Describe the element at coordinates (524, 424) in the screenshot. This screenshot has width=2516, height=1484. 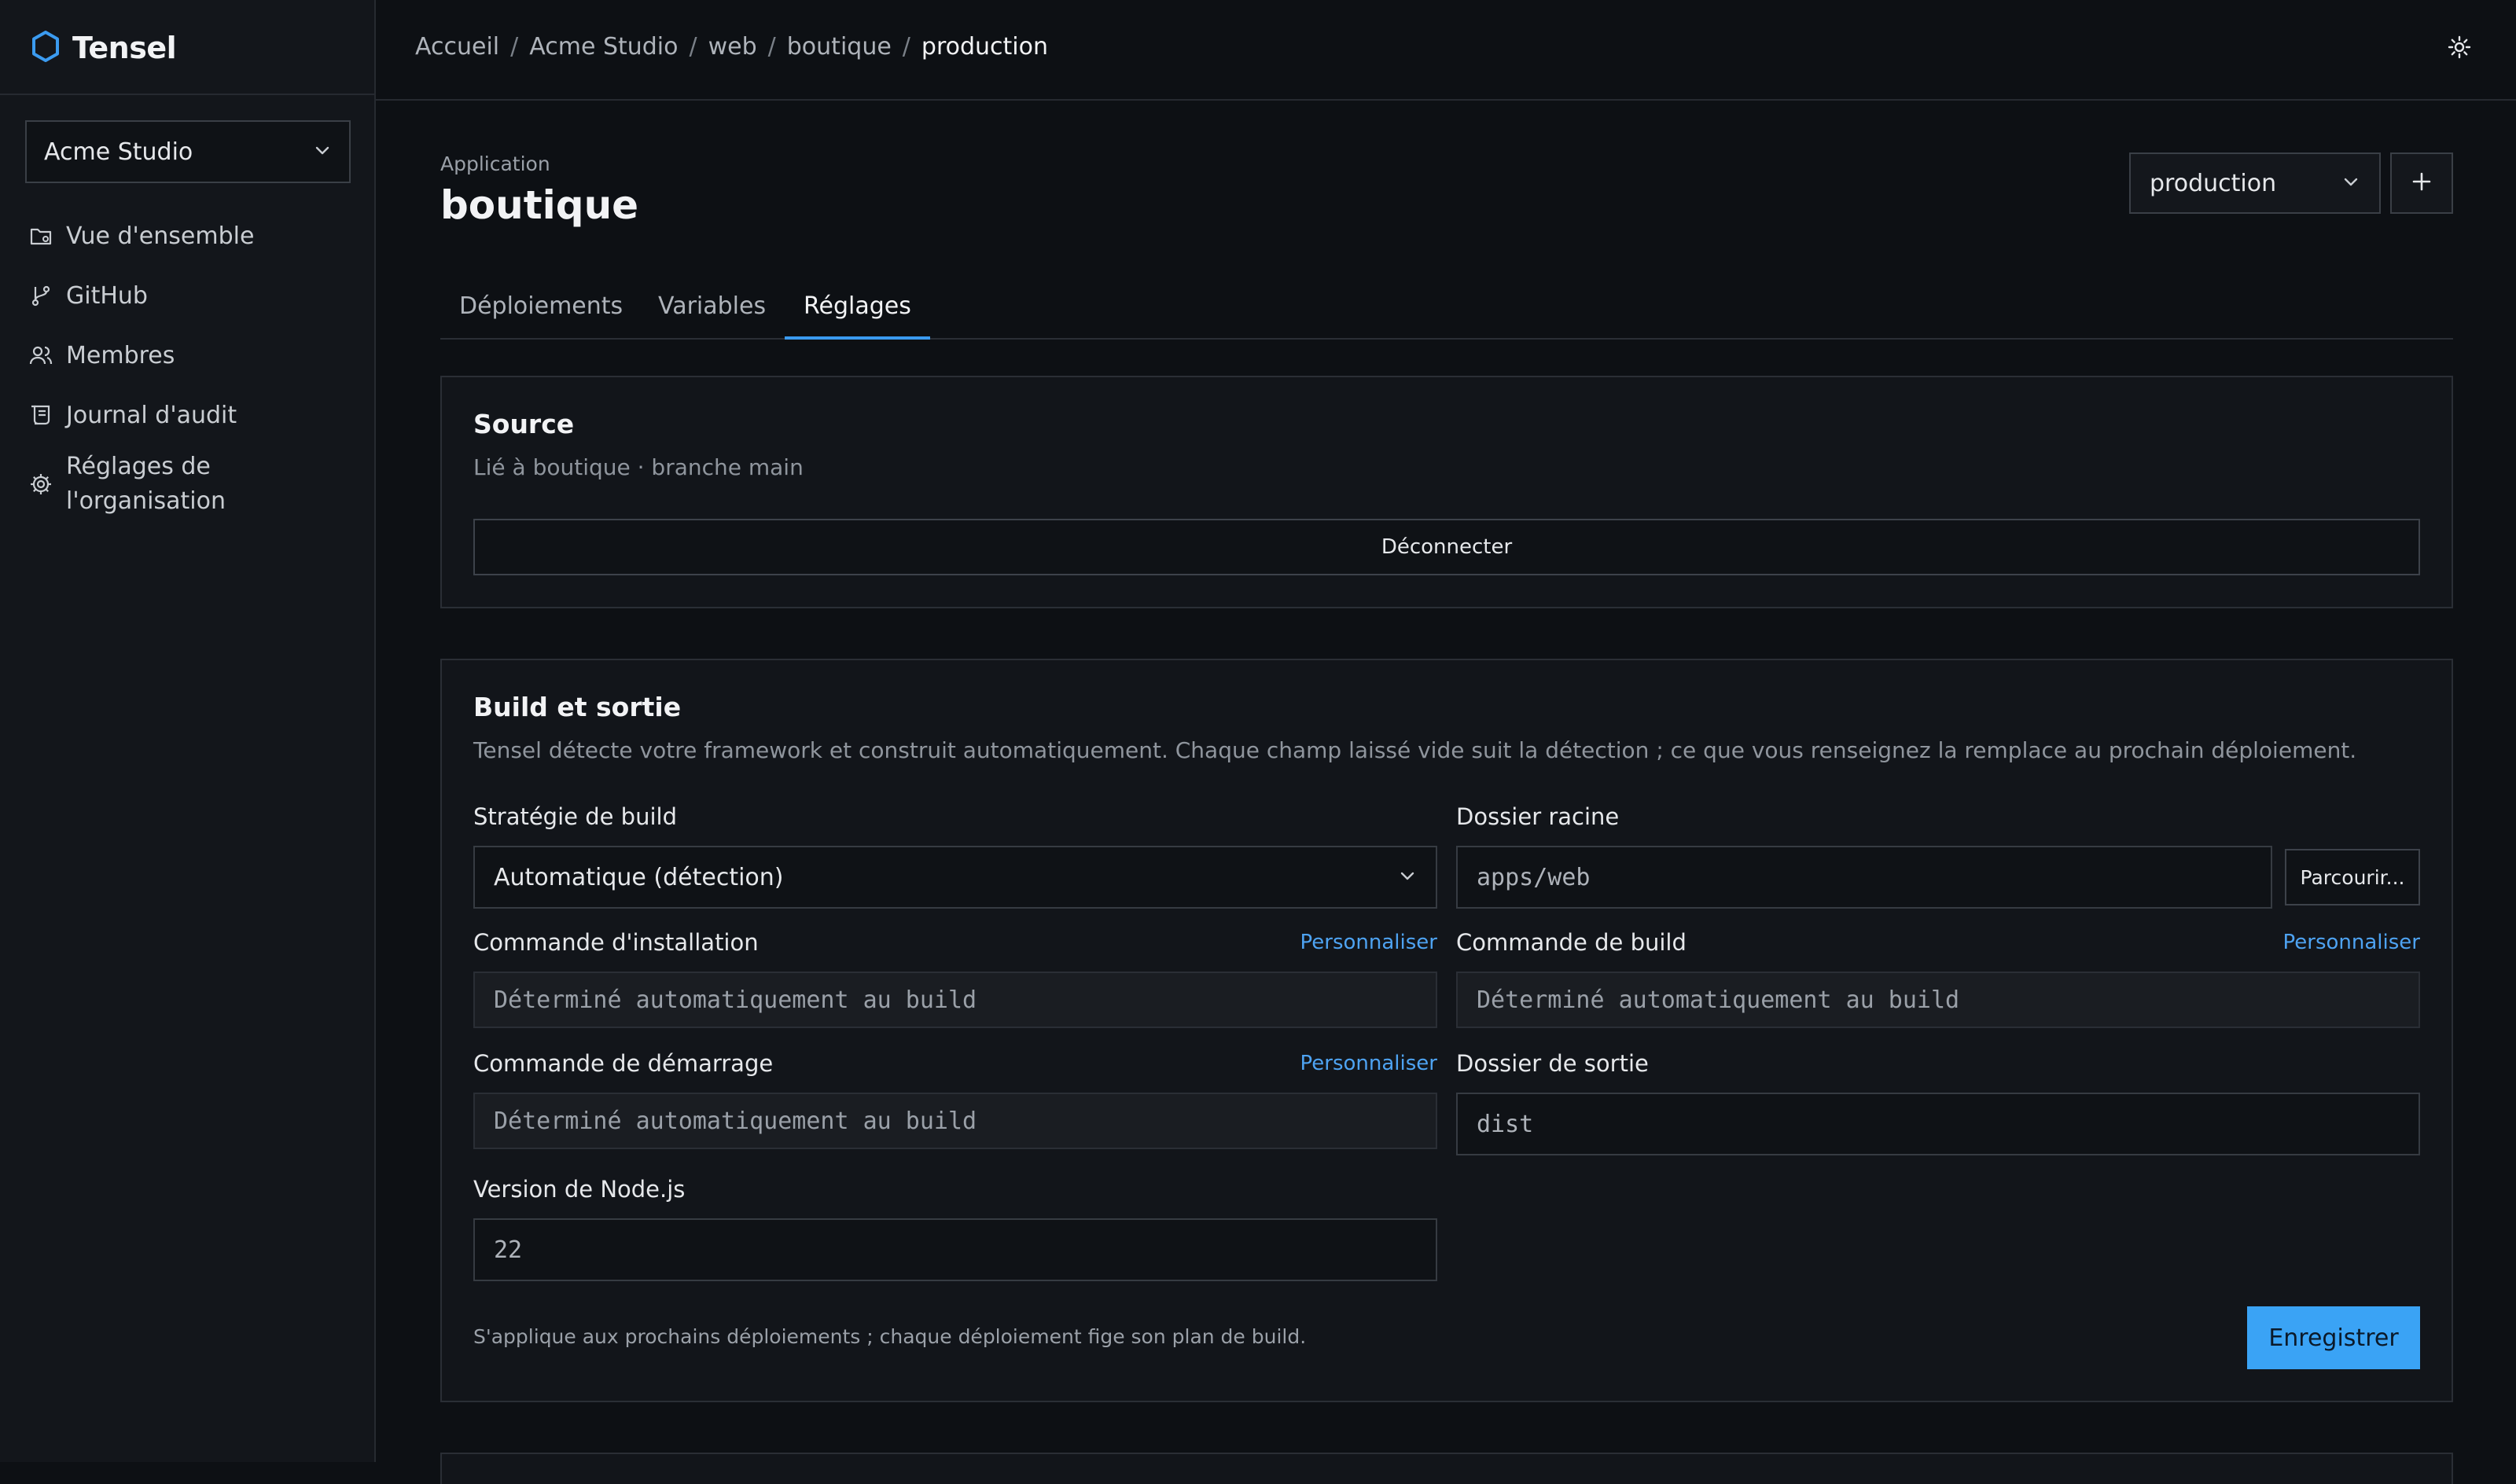
I see `source-title: Source` at that location.